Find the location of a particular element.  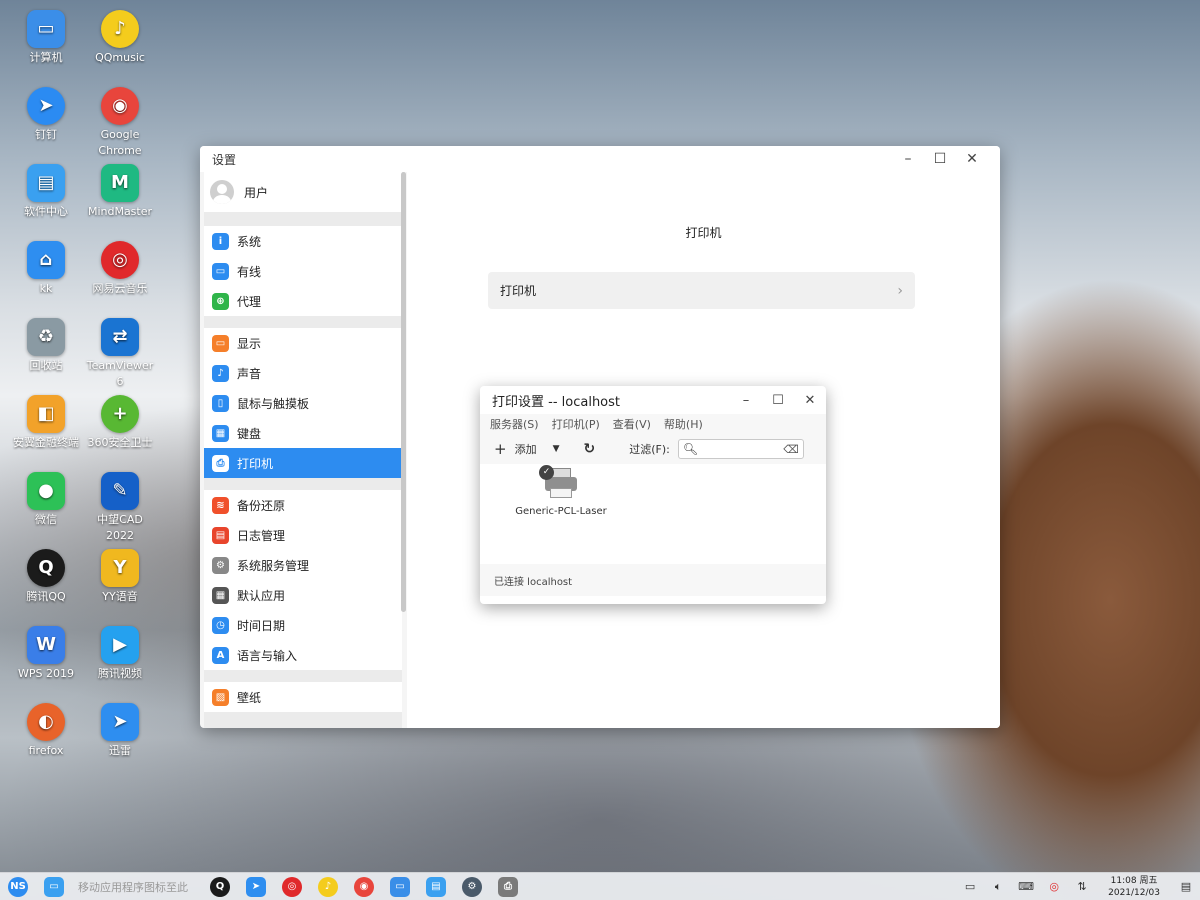

sidebar-item: ▯ 鼠标与触摸板 is located at coordinates (303, 403).